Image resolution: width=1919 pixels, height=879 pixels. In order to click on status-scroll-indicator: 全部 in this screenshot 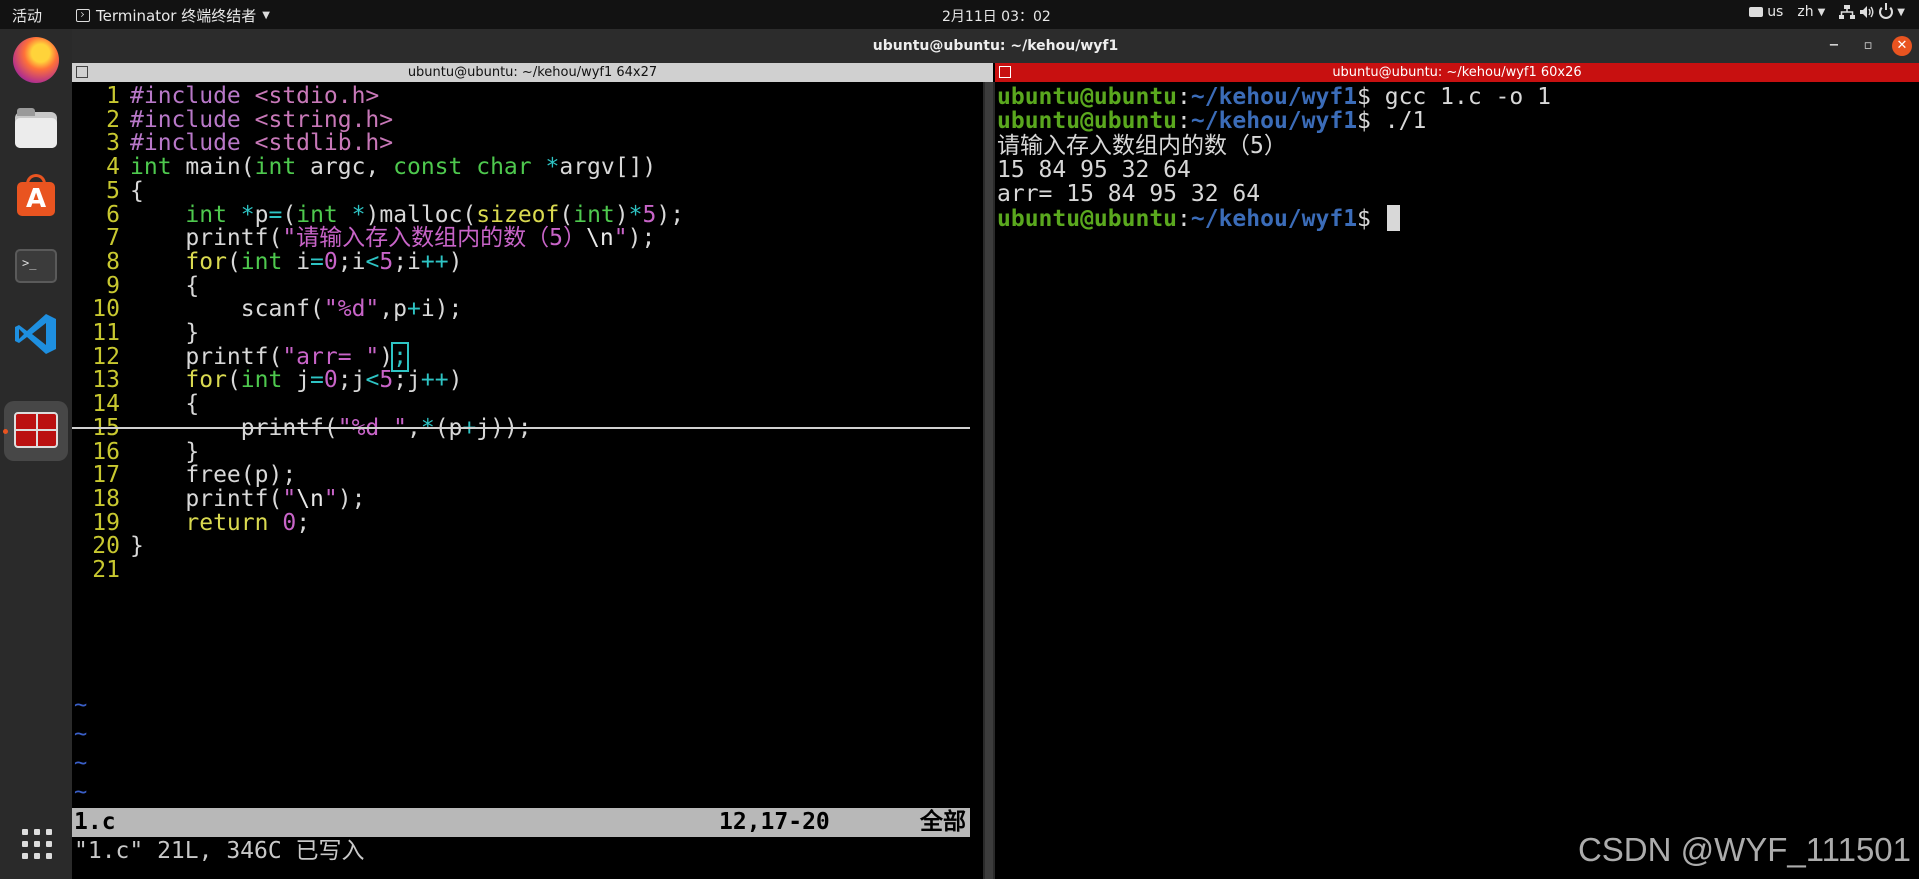, I will do `click(943, 822)`.